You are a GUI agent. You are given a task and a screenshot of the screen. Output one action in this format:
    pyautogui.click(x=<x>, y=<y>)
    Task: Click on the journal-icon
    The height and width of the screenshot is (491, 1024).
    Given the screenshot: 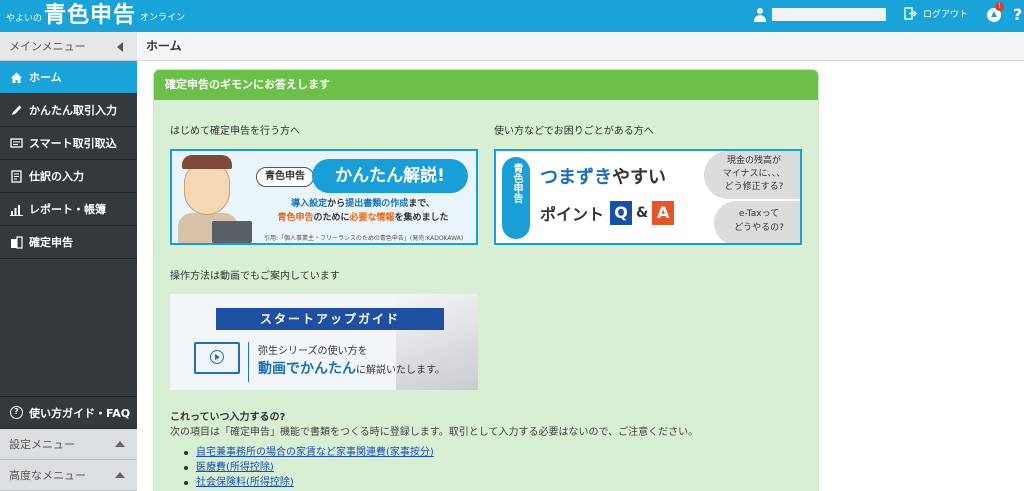 What is the action you would take?
    pyautogui.click(x=16, y=176)
    